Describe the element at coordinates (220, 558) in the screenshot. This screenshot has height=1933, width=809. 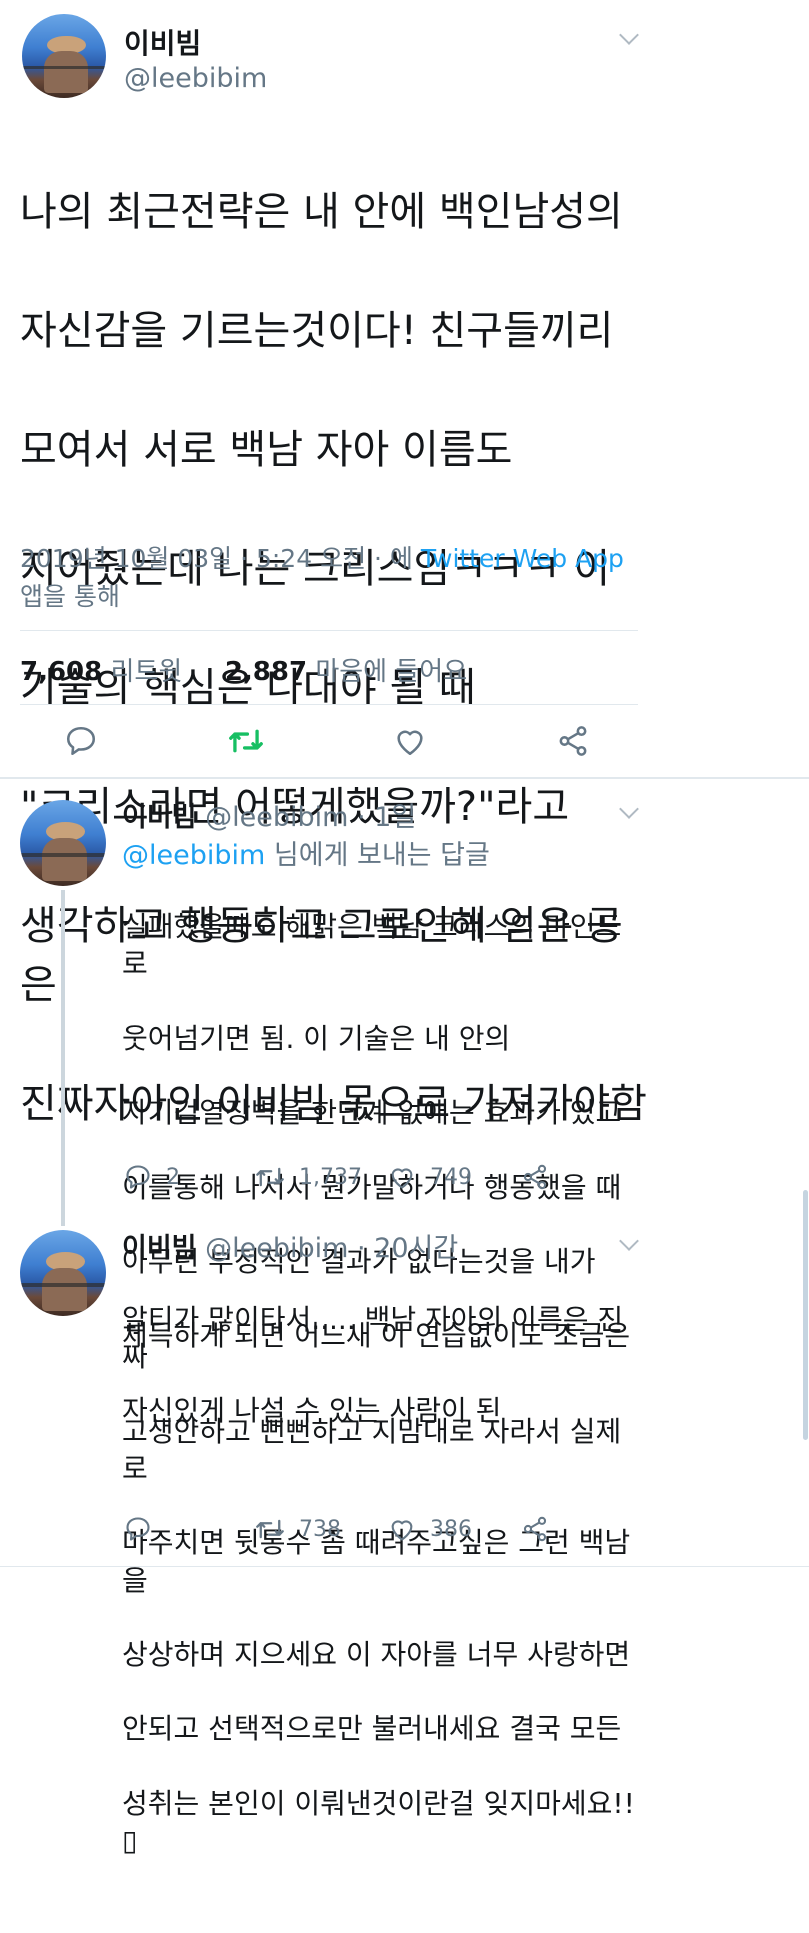
I see `timestamp-text: 2019년 10월 03일 · 5:24 오전 · 에` at that location.